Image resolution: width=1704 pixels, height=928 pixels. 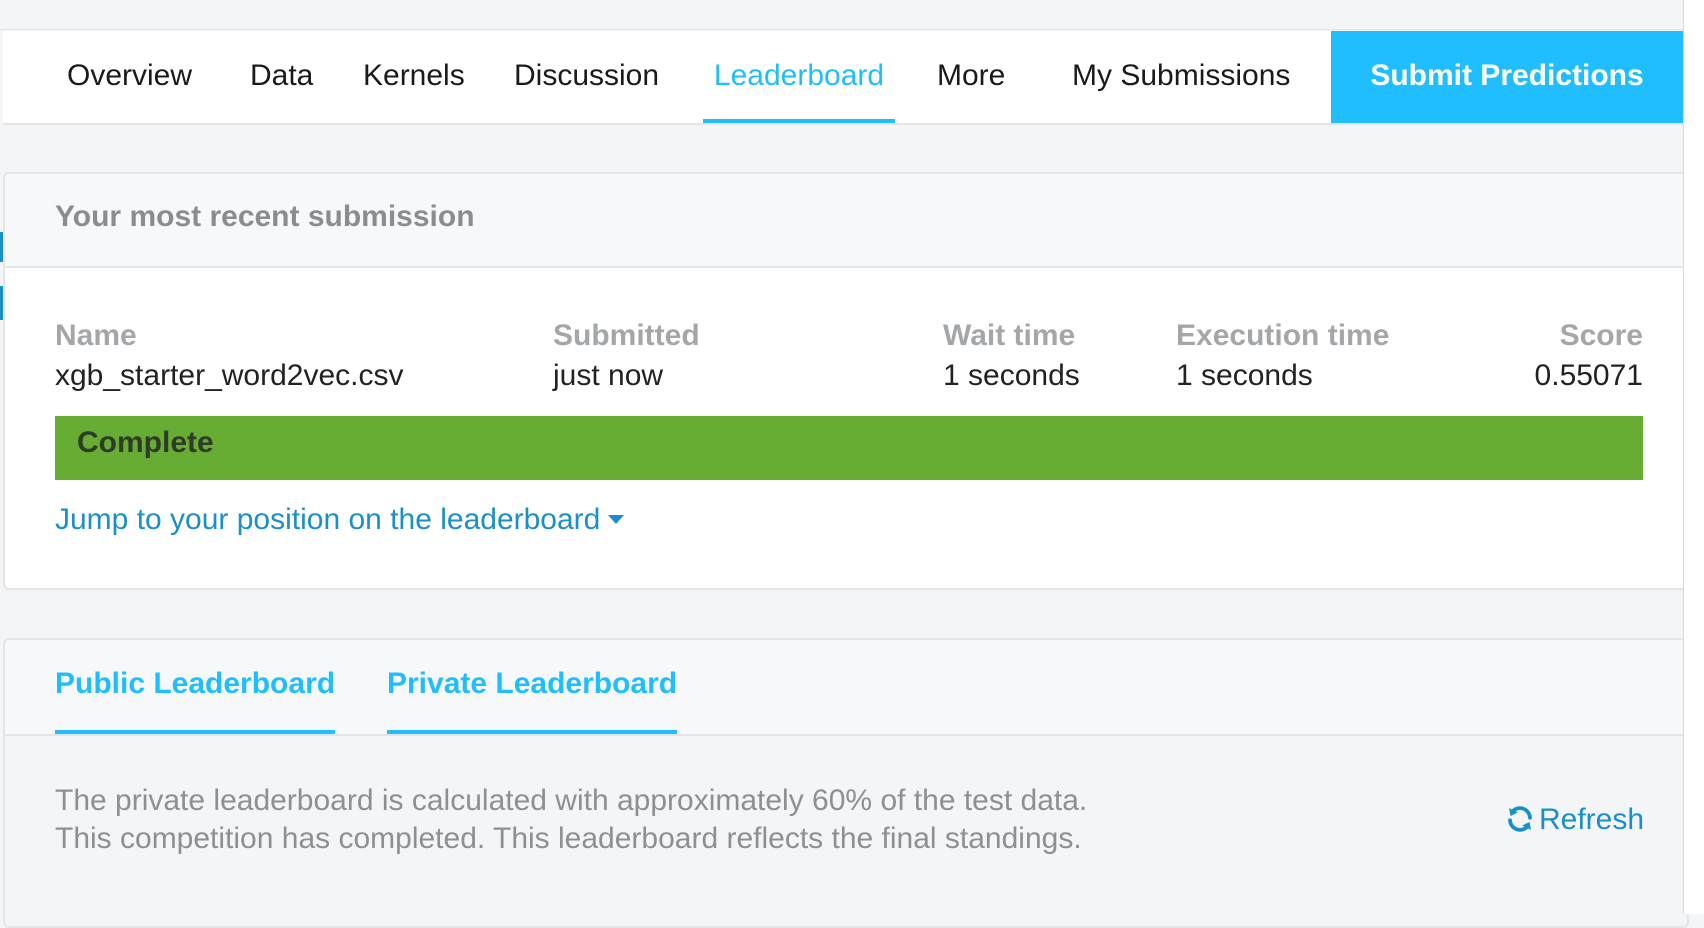 What do you see at coordinates (852, 15) in the screenshot?
I see `top-strip` at bounding box center [852, 15].